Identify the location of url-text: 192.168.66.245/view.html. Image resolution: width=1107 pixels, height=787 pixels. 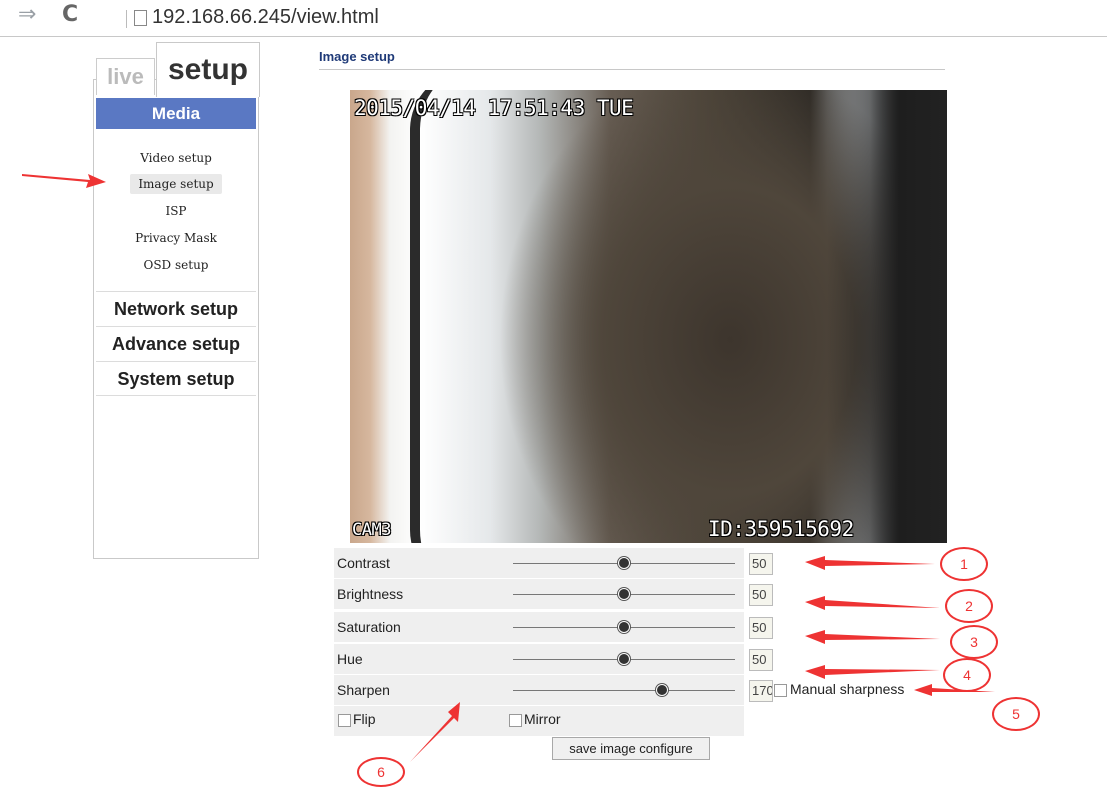
(265, 17).